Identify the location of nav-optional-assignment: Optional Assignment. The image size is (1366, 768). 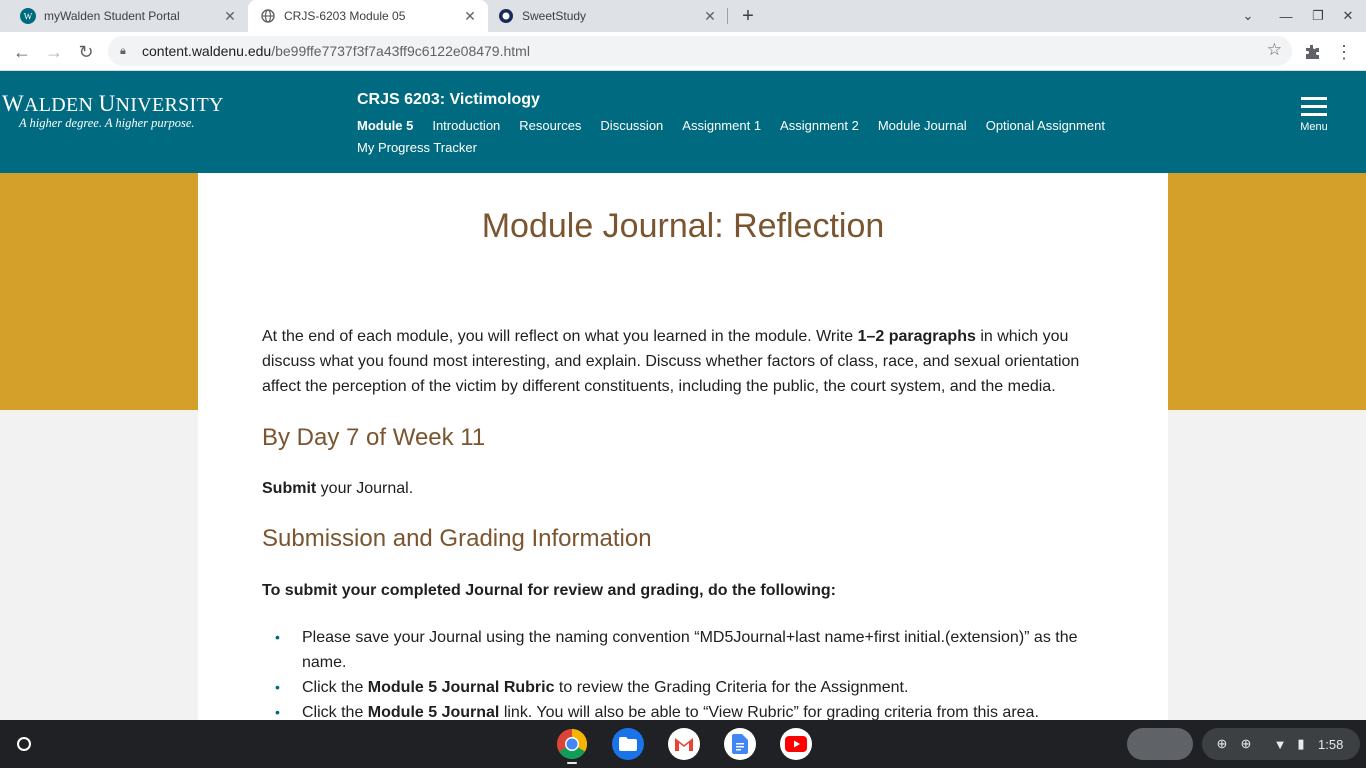
(1045, 126).